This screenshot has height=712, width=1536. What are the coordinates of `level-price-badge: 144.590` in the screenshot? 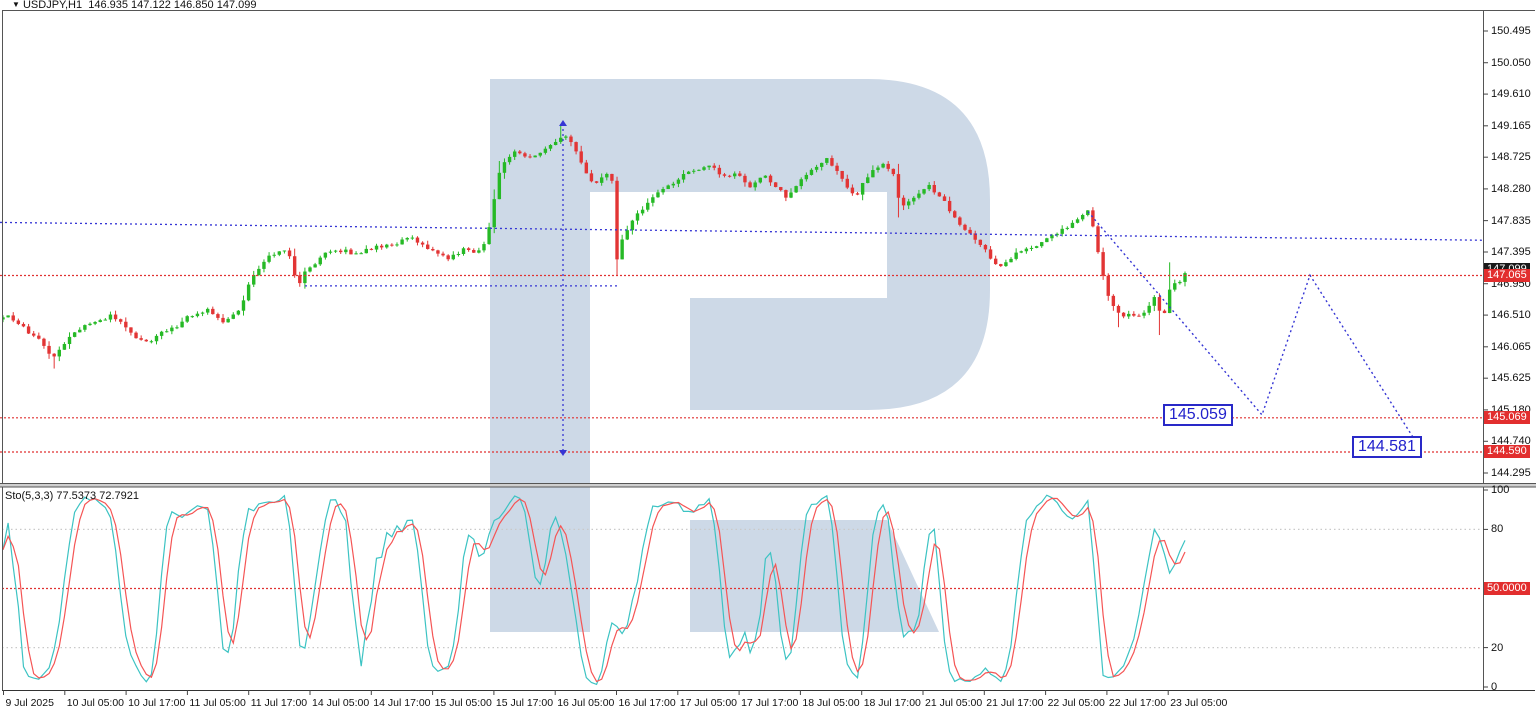 It's located at (1507, 452).